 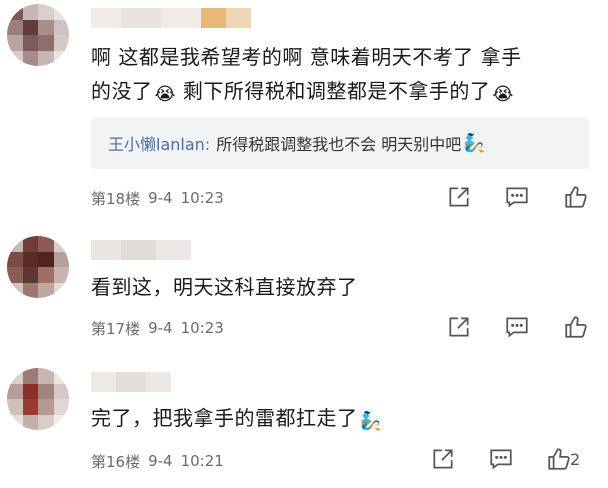 I want to click on comment-time: 10:21, so click(x=202, y=461).